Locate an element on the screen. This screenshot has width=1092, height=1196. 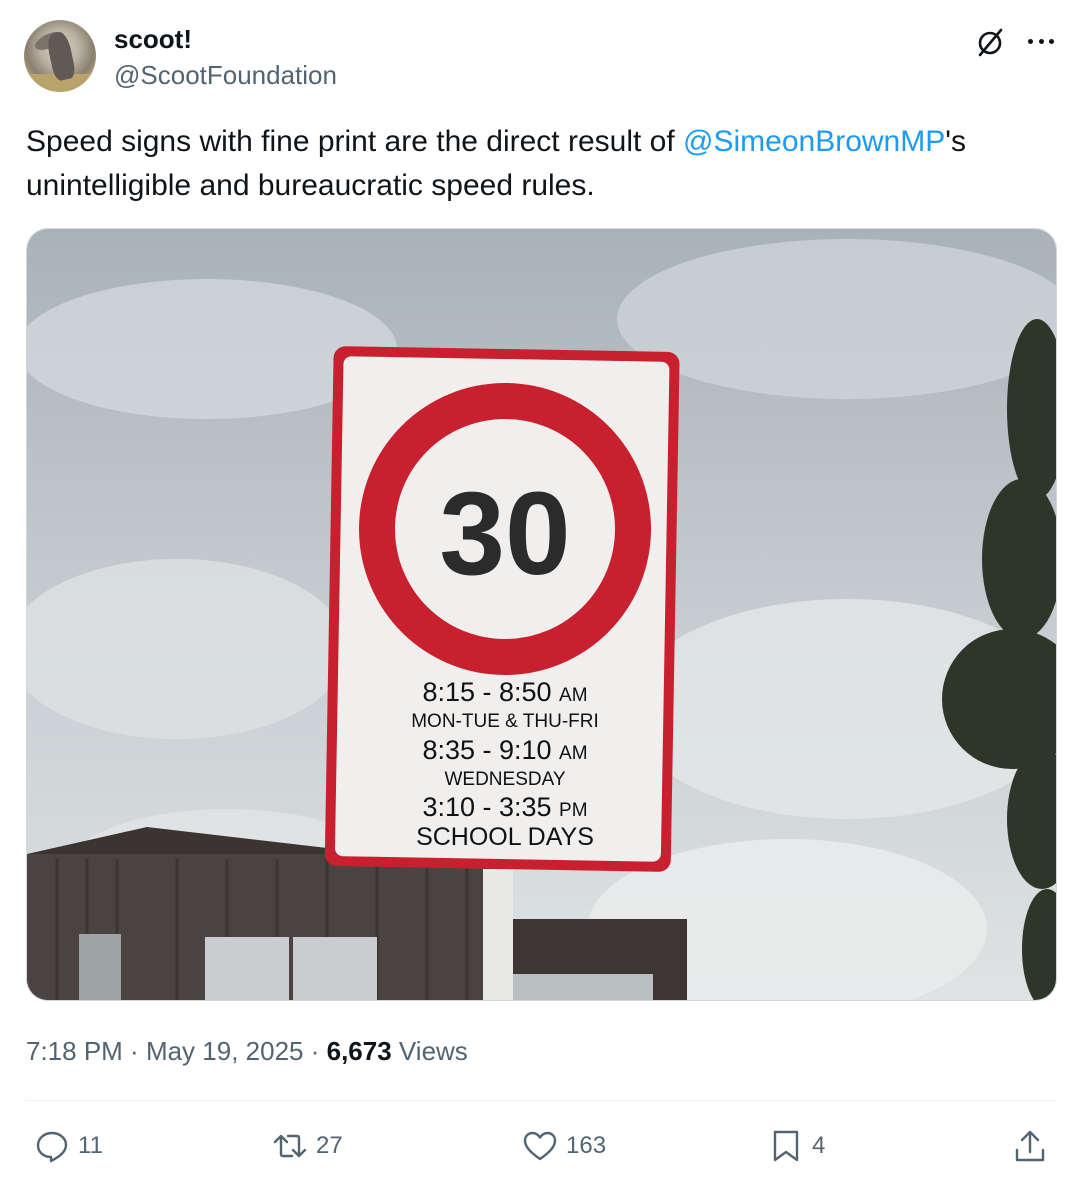
repost-count: 27 is located at coordinates (329, 1145).